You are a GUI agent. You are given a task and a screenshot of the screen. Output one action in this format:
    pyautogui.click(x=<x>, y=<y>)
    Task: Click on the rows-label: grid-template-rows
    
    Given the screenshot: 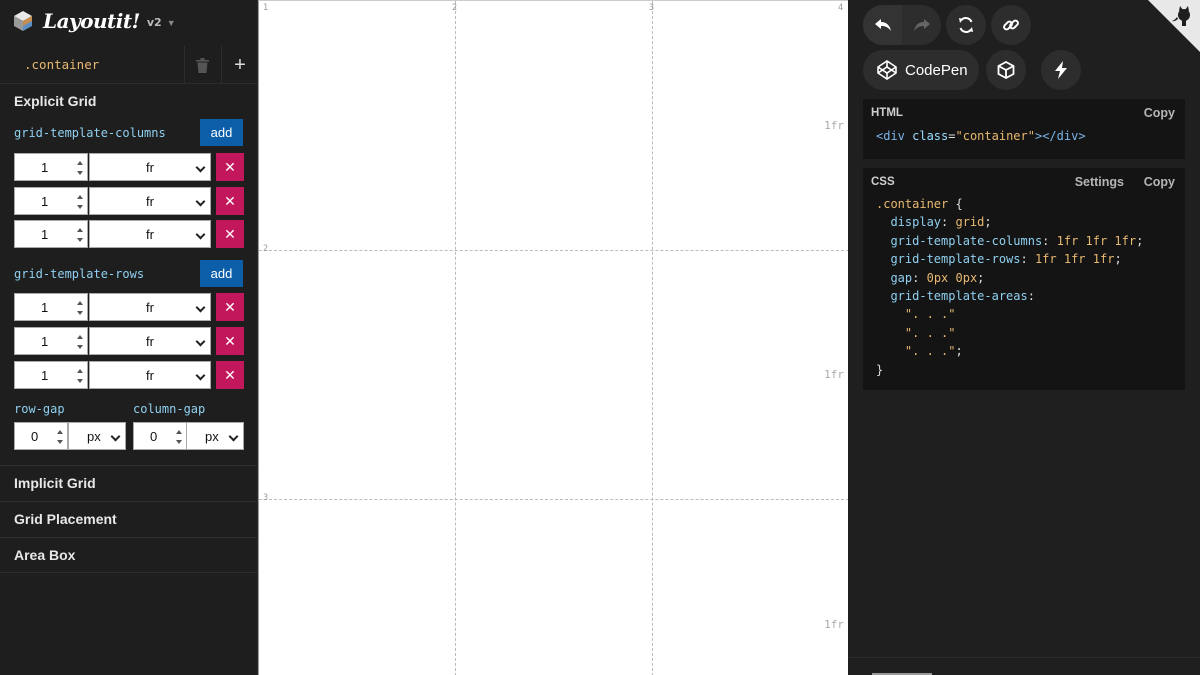 What is the action you would take?
    pyautogui.click(x=79, y=274)
    